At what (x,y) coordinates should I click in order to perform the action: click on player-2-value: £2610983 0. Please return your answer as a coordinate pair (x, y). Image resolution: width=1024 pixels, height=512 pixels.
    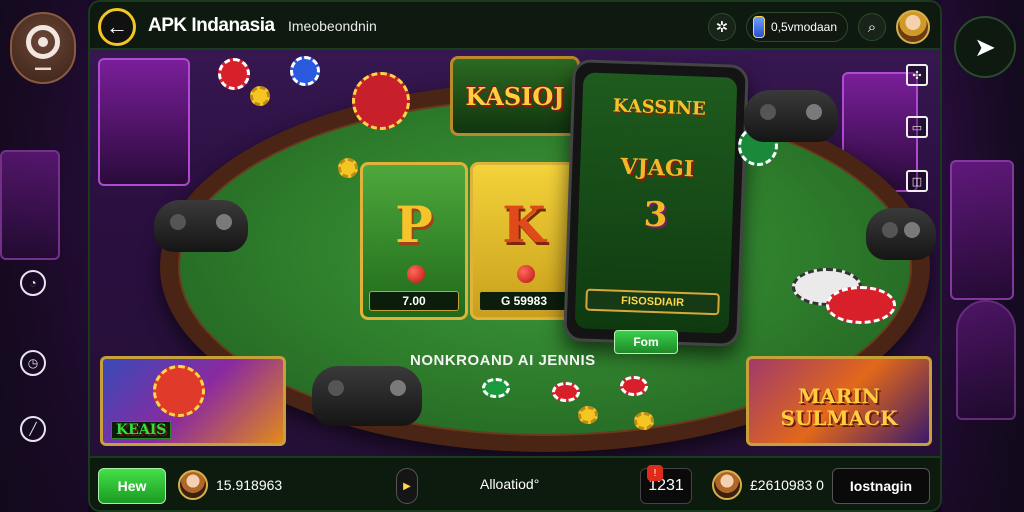
    Looking at the image, I should click on (787, 485).